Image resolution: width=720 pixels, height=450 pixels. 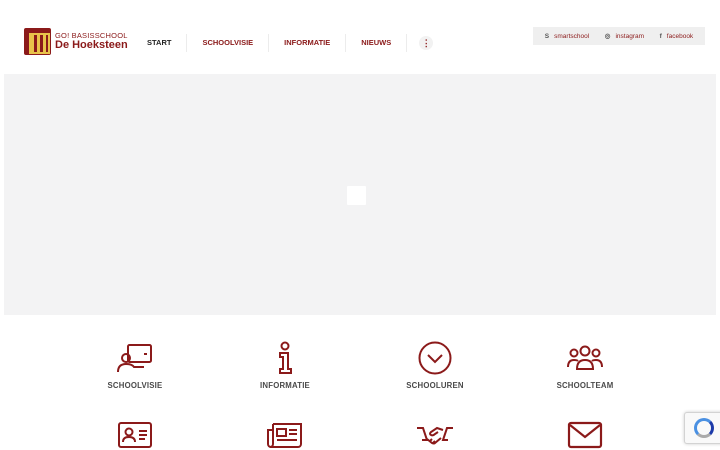 I want to click on facebook-link: f facebook, so click(x=677, y=36).